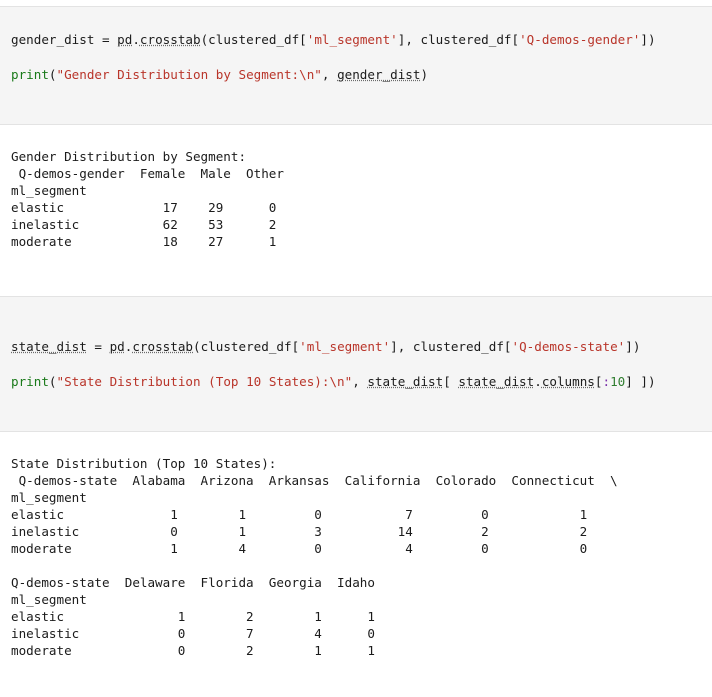  Describe the element at coordinates (193, 616) in the screenshot. I see `output-line: elastic 1 2 1 1` at that location.